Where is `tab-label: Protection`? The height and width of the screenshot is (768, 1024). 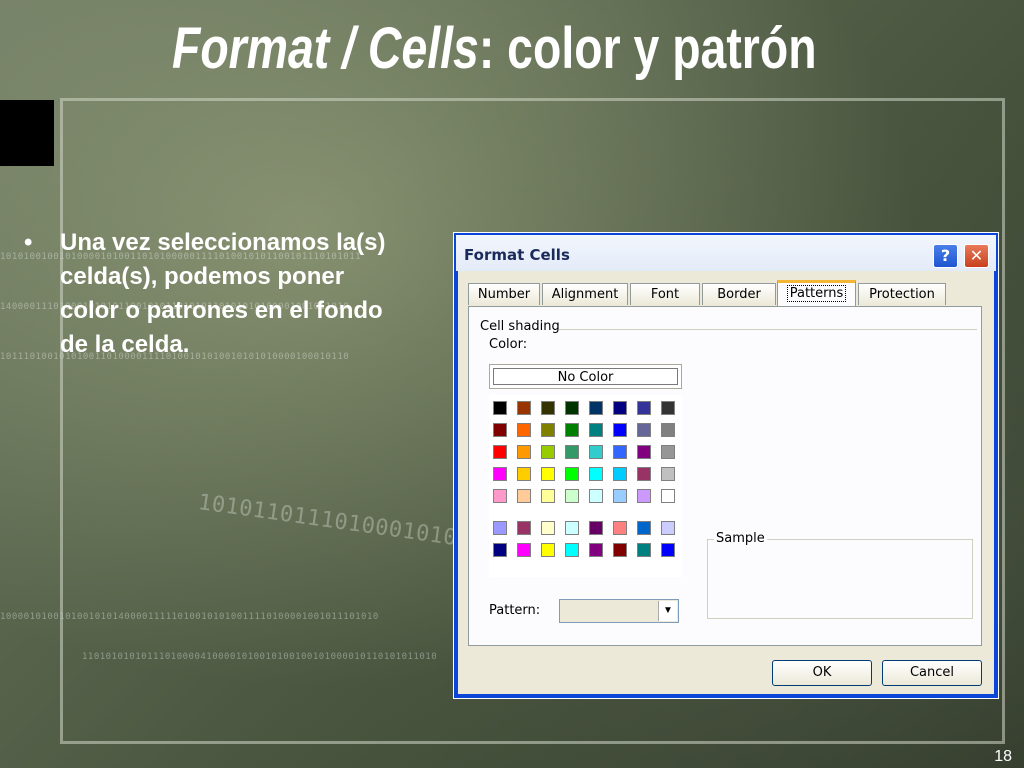
tab-label: Protection is located at coordinates (902, 294).